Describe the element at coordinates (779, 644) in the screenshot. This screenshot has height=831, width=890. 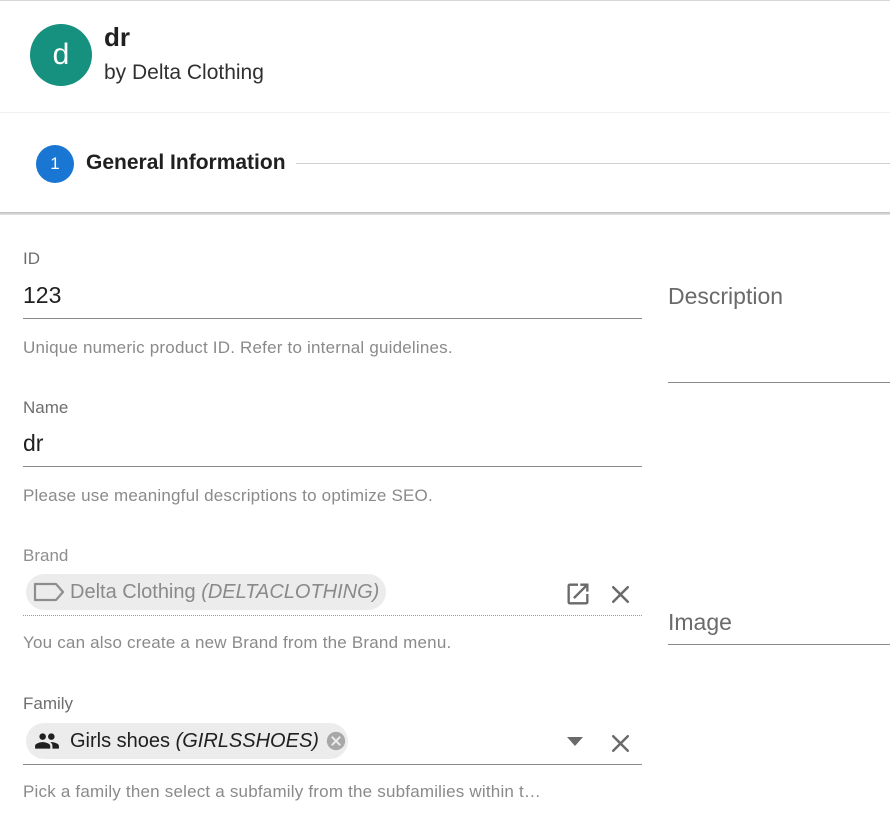
I see `image-field` at that location.